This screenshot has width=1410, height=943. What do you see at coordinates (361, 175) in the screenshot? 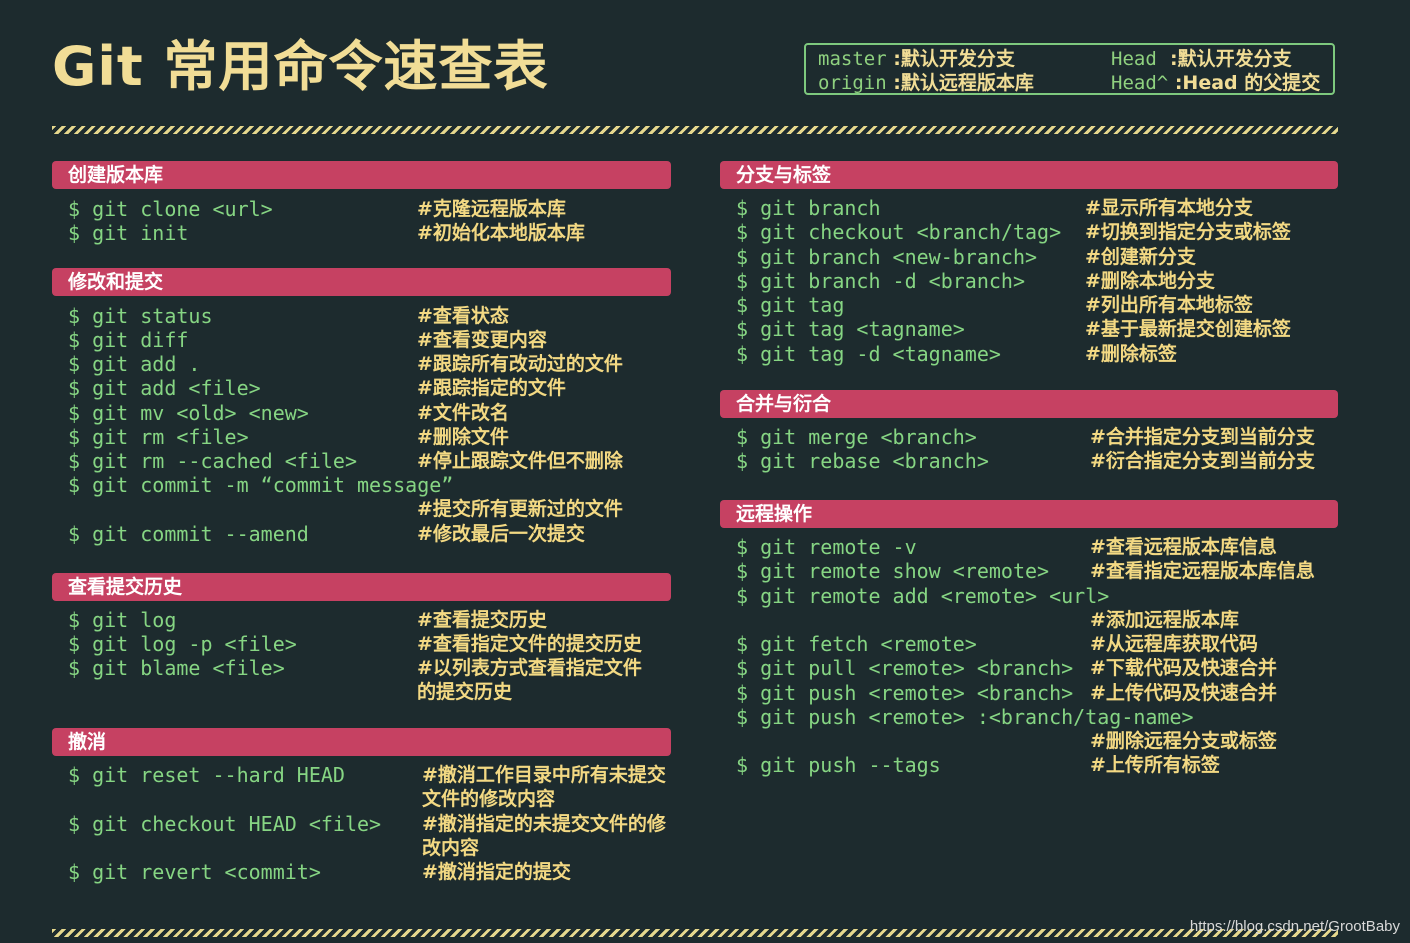
I see `section-header-create: 创建版本库` at bounding box center [361, 175].